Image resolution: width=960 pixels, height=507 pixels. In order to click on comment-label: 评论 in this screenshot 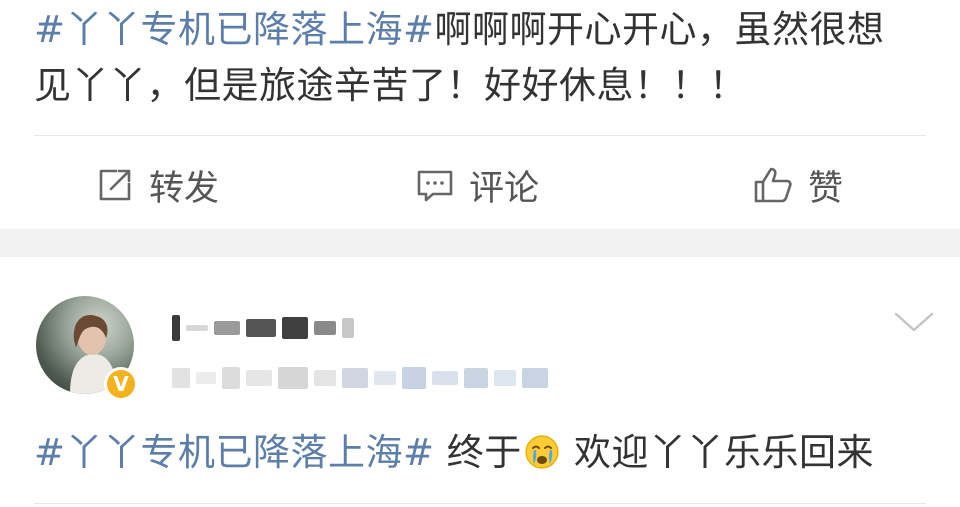, I will do `click(504, 188)`.